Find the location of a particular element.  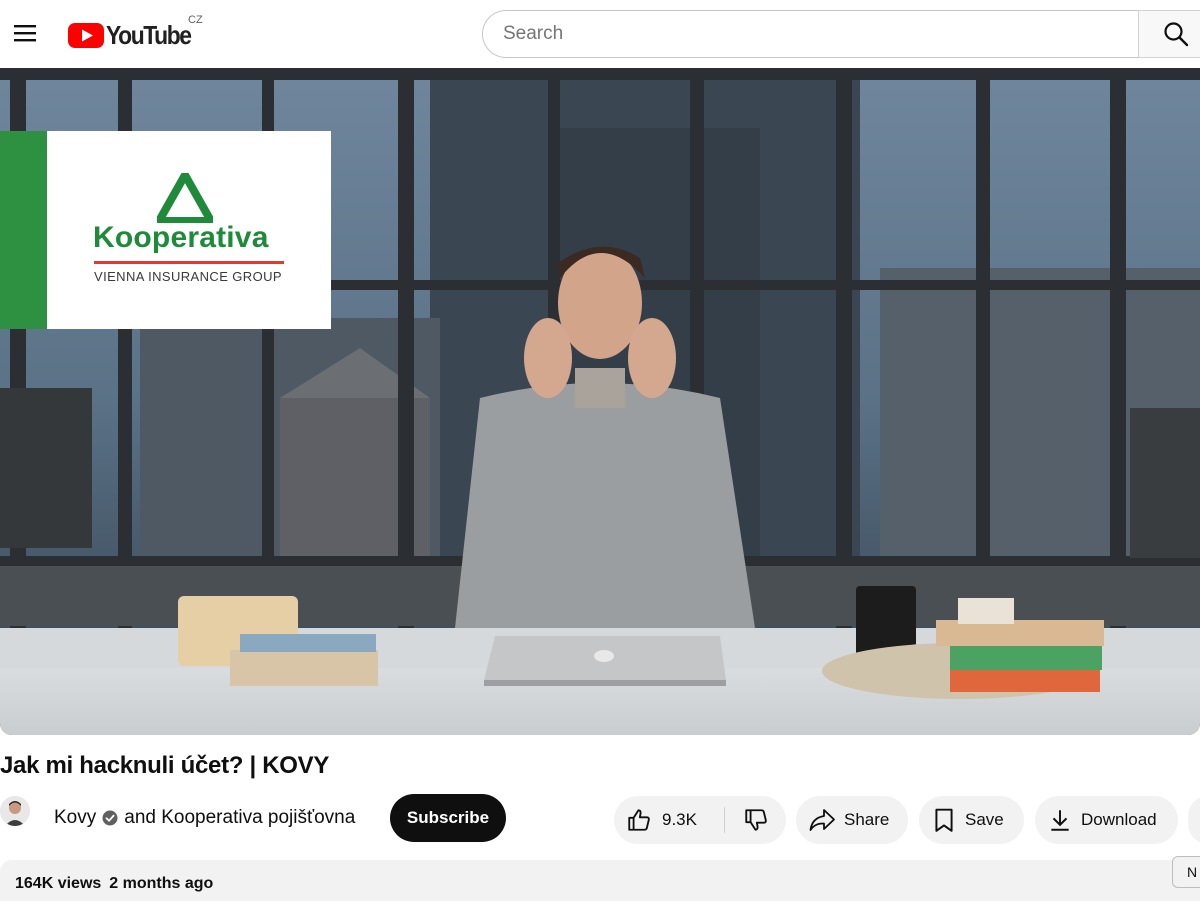

side-panel-chip: N is located at coordinates (1186, 872).